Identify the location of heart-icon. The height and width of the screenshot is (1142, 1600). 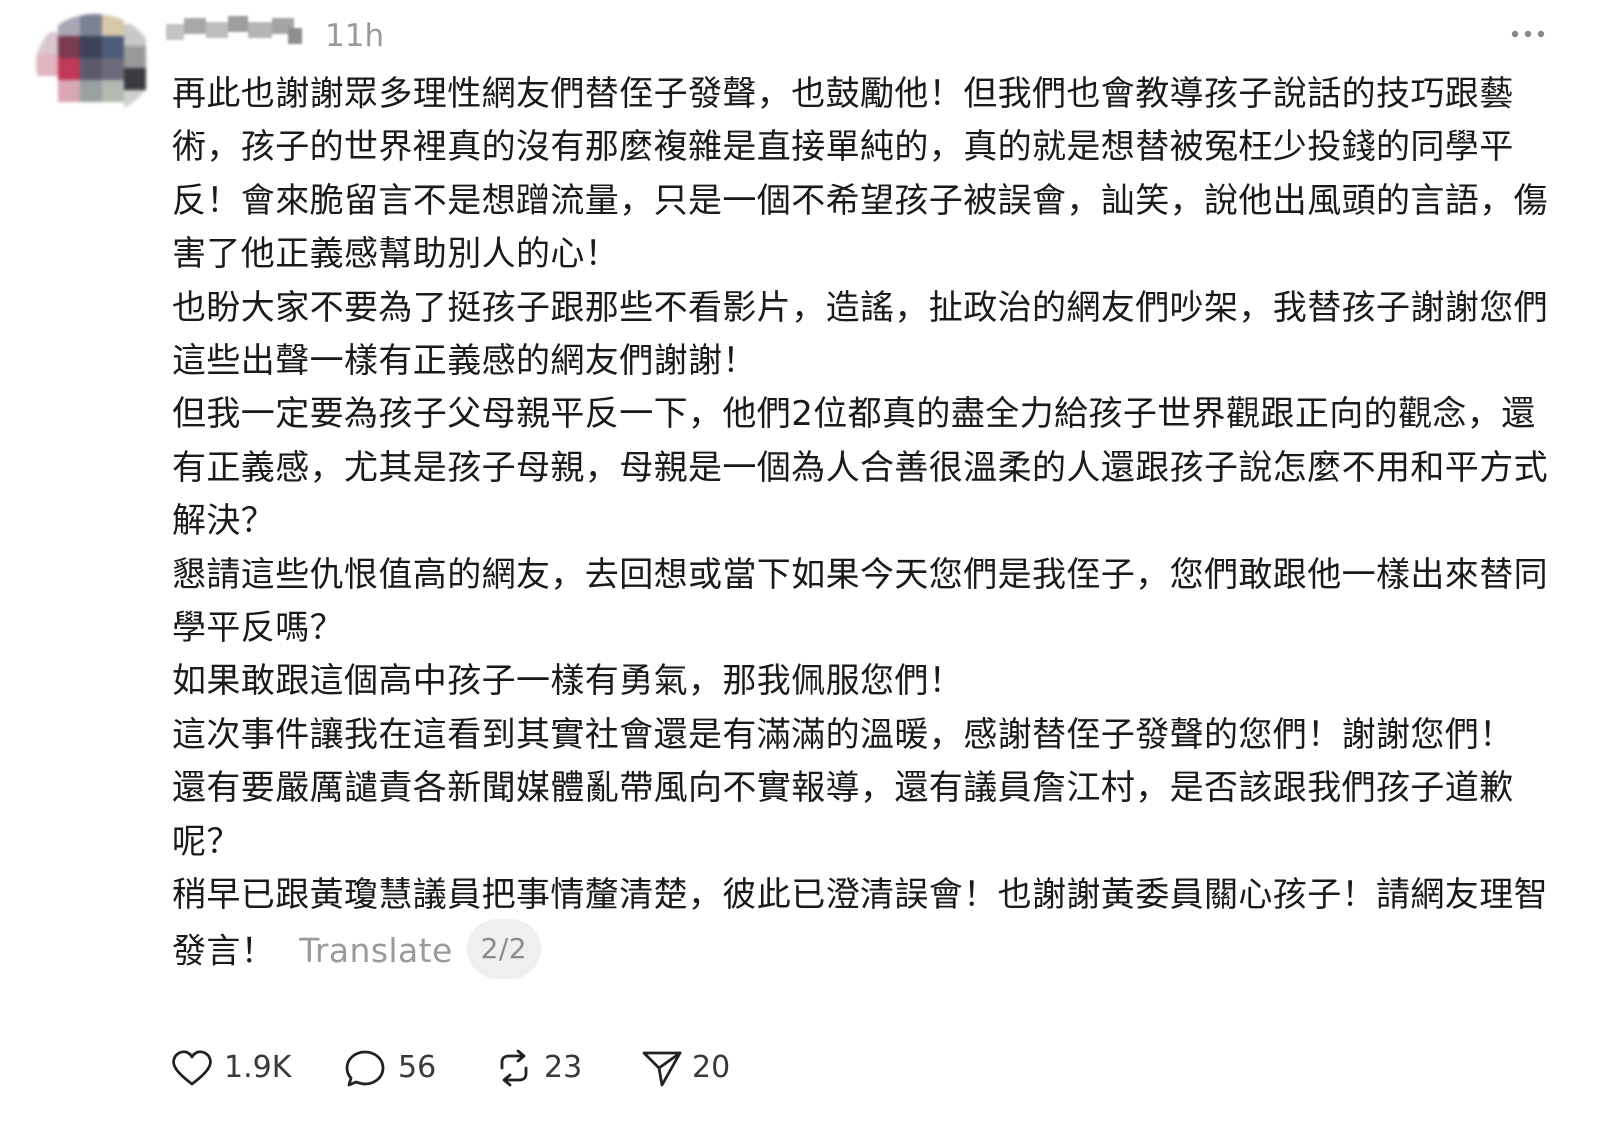
(192, 1068).